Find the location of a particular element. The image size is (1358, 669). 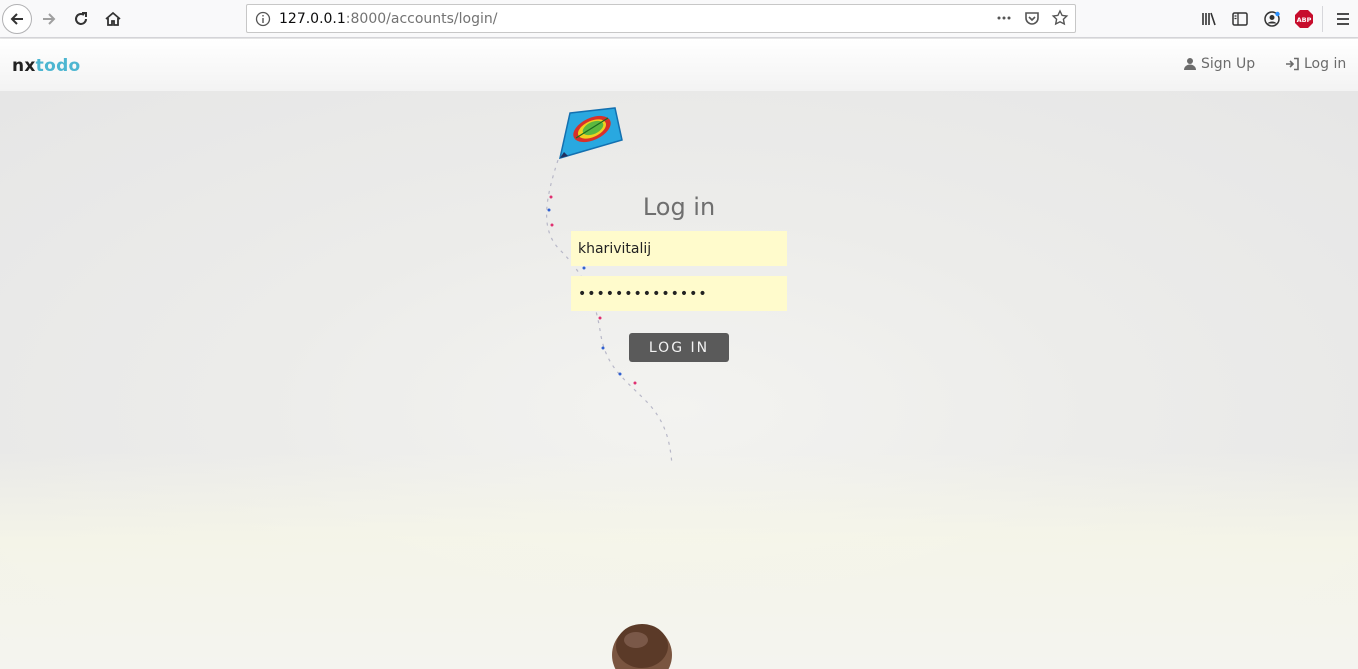

url-actions is located at coordinates (1032, 18).